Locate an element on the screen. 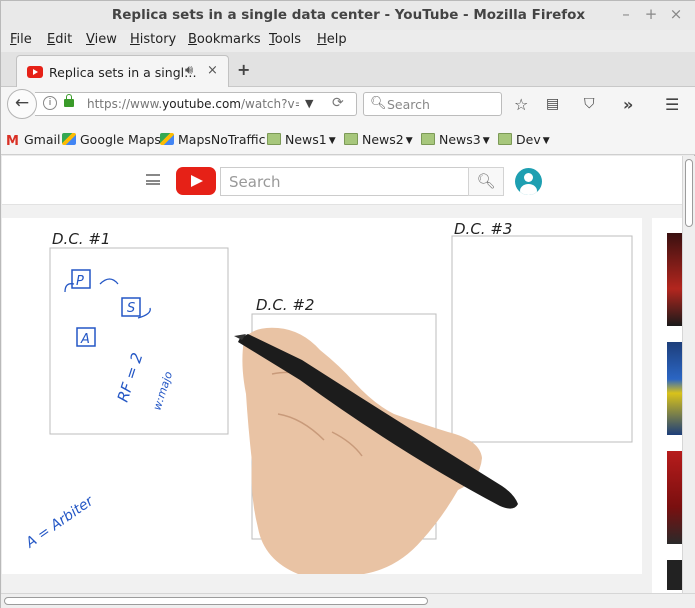  hamburger-menu-icon: ☰ is located at coordinates (672, 104).